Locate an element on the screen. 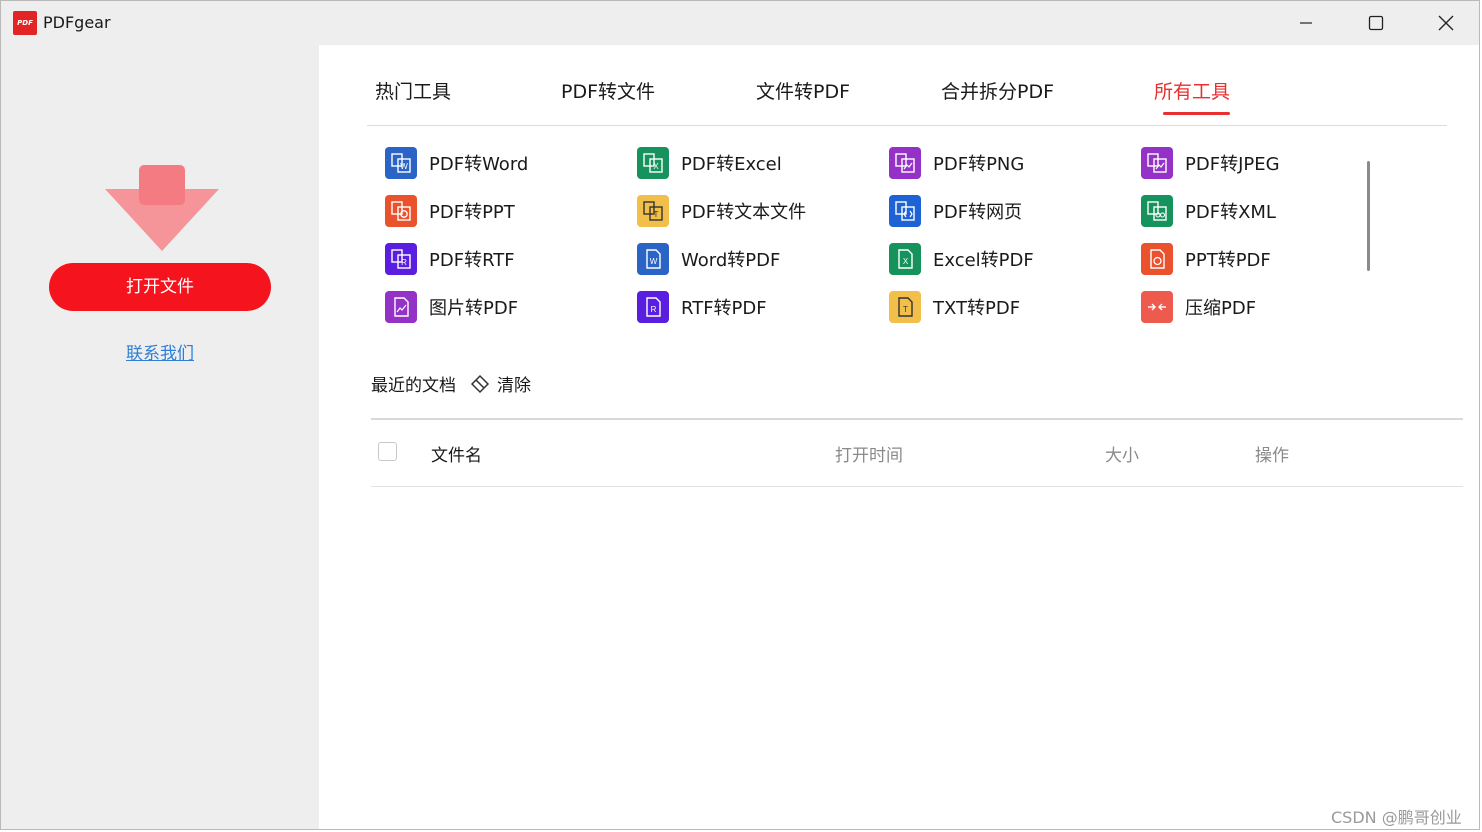 Image resolution: width=1482 pixels, height=832 pixels. tool-image-to-pdf: 图片转PDF is located at coordinates (451, 307).